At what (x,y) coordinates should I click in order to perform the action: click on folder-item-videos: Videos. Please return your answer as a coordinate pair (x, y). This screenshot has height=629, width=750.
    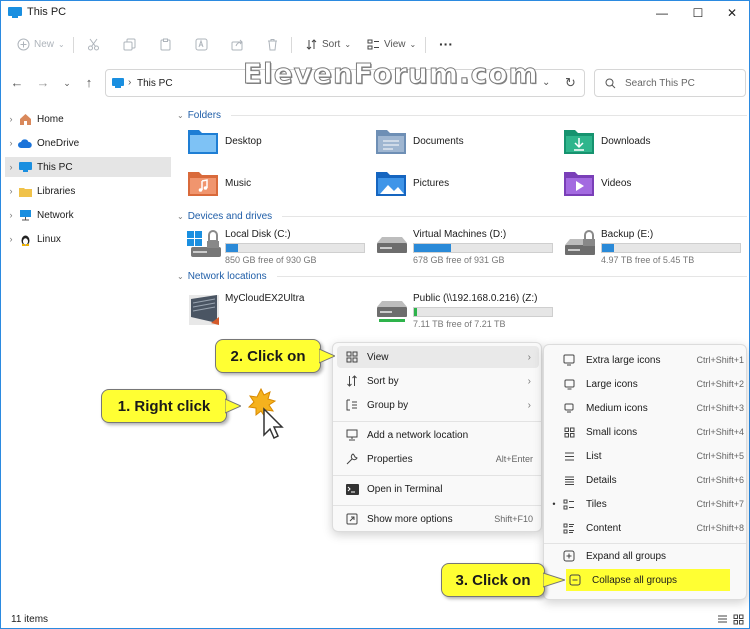
    Looking at the image, I should click on (597, 183).